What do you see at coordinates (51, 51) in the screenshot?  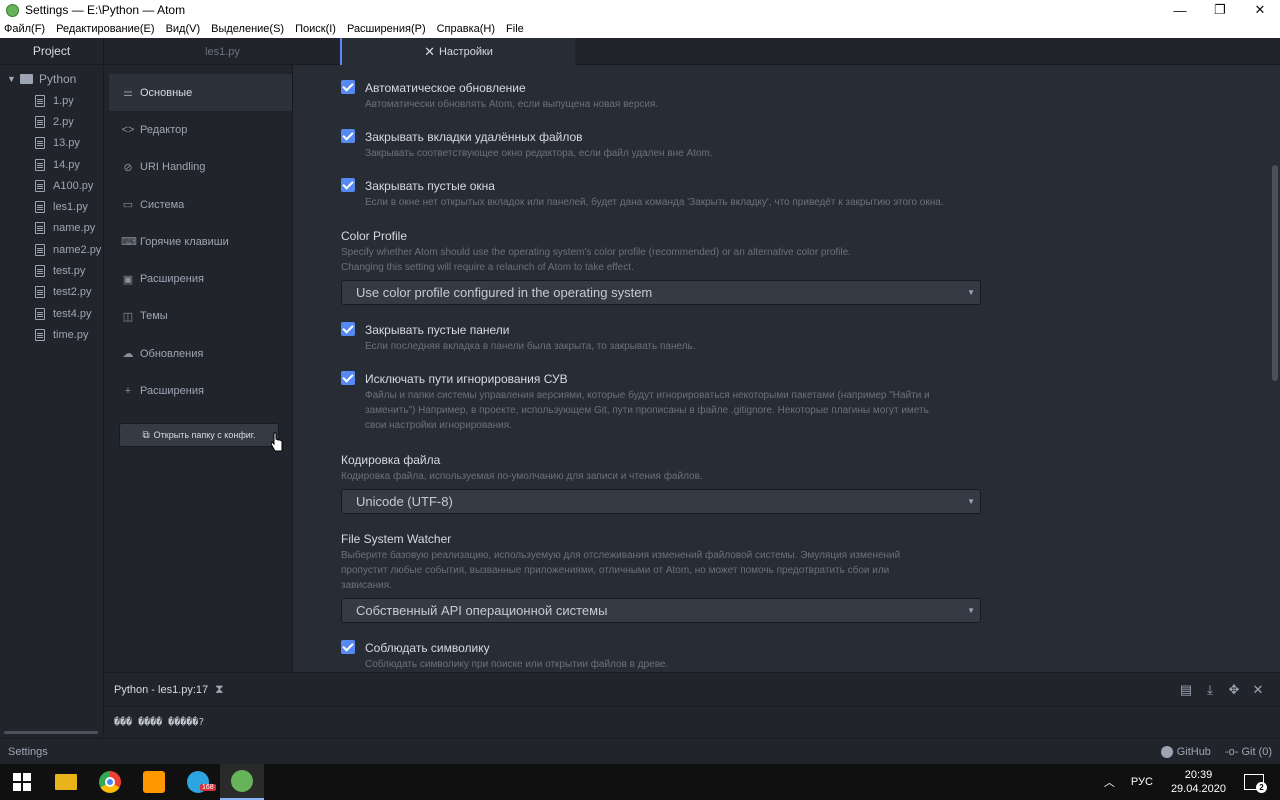 I see `project-header: Project` at bounding box center [51, 51].